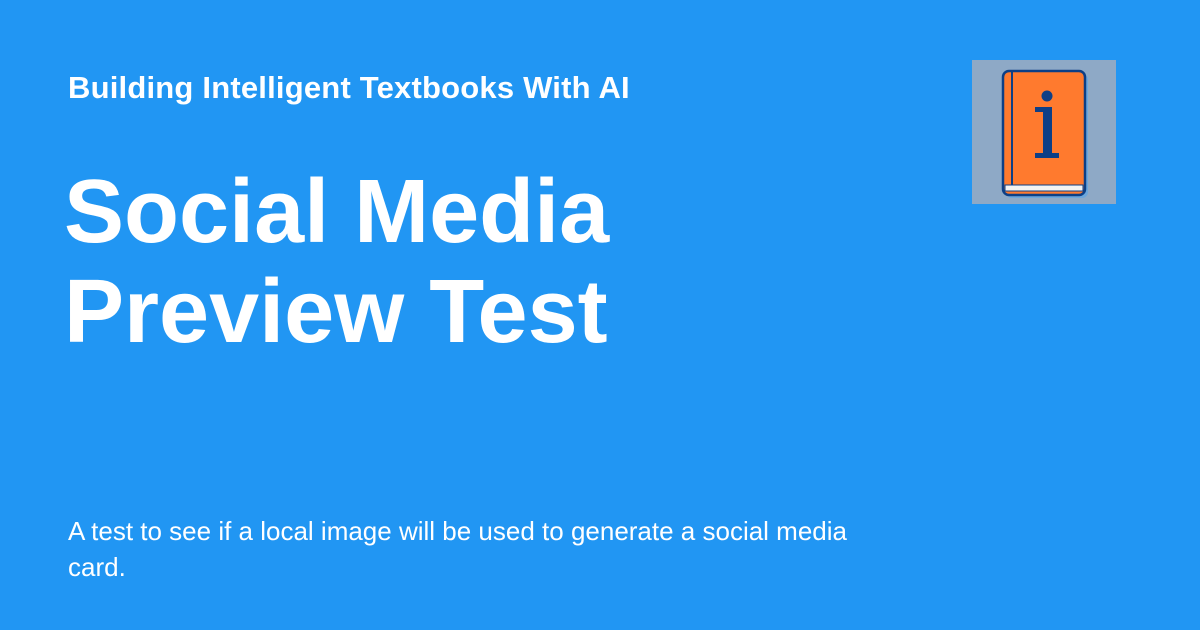 This screenshot has height=630, width=1200. What do you see at coordinates (337, 262) in the screenshot?
I see `page-title: Social Media Preview Test` at bounding box center [337, 262].